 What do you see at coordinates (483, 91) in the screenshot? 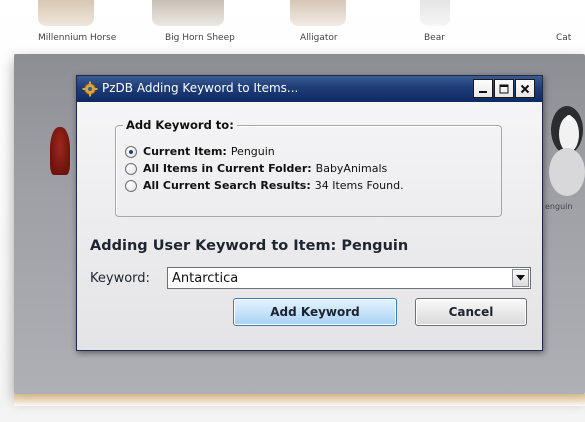
I see `minimize-icon` at bounding box center [483, 91].